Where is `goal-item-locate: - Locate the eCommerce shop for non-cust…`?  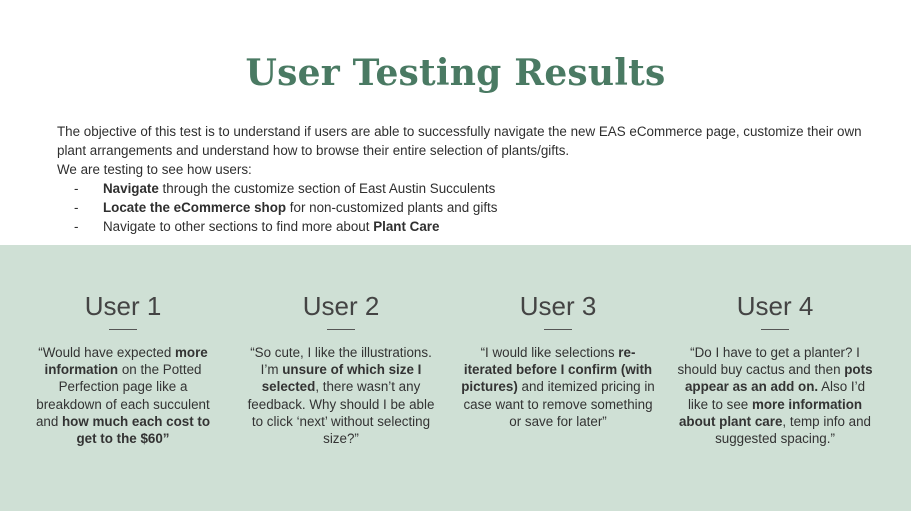
goal-item-locate: - Locate the eCommerce shop for non-cust… is located at coordinates (472, 207).